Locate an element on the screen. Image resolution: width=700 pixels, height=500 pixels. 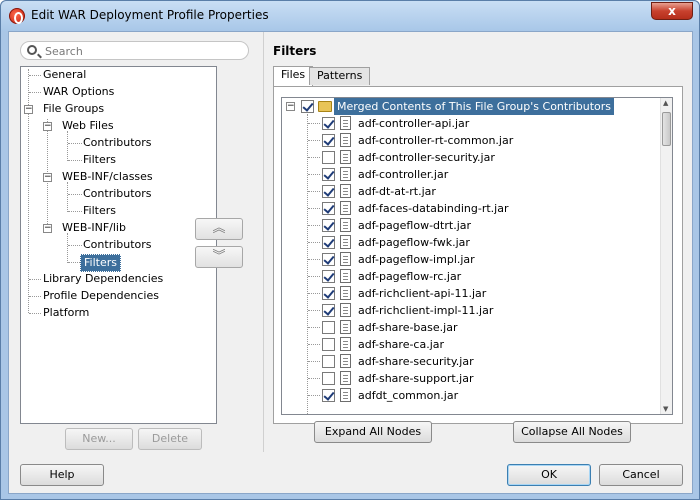
search-placeholder: Search is located at coordinates (64, 51).